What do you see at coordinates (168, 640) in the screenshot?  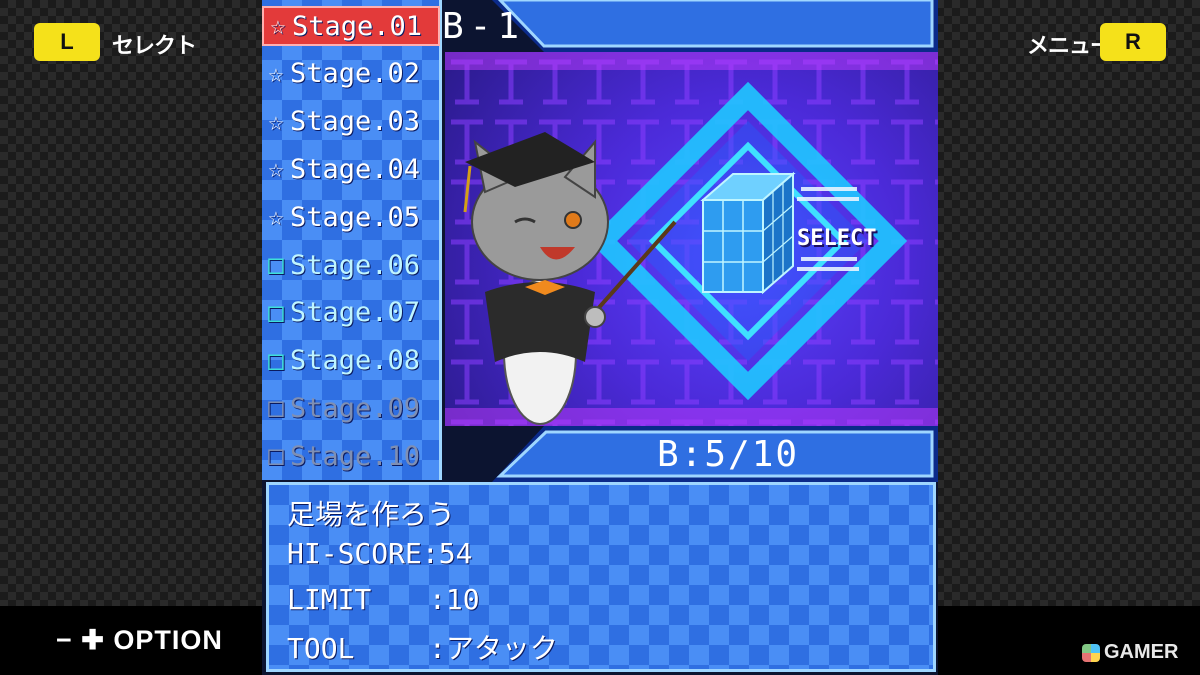 I see `option-label: OPTION` at bounding box center [168, 640].